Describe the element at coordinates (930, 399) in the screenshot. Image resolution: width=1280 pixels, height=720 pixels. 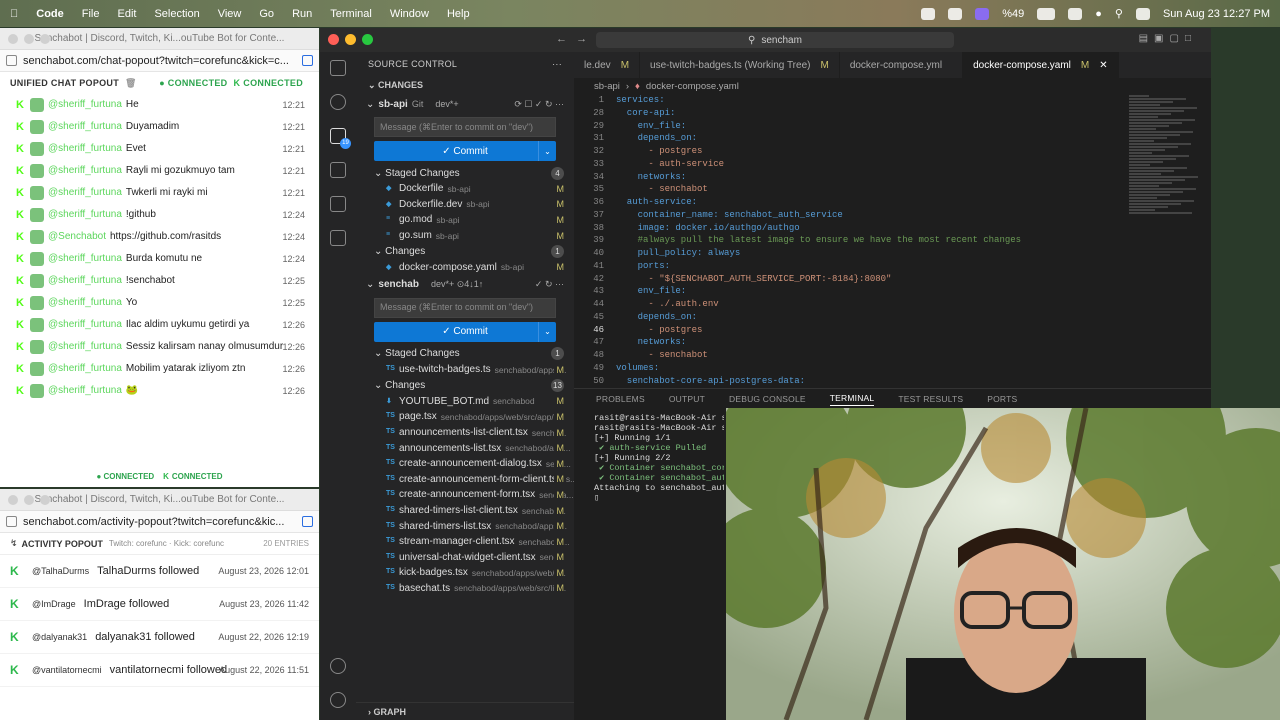
I see `panel-tab: TEST RESULTS` at that location.